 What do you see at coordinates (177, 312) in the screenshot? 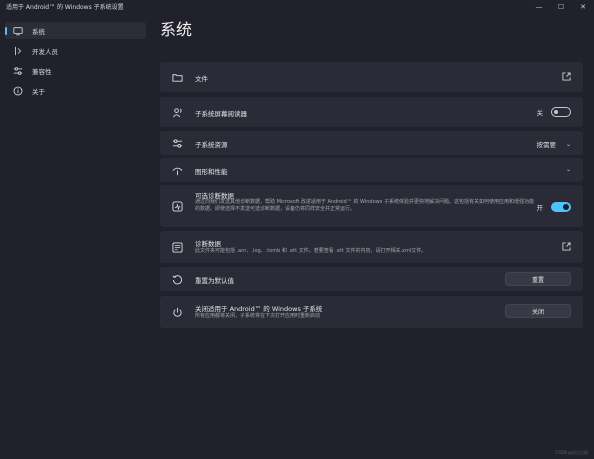
I see `power-icon` at bounding box center [177, 312].